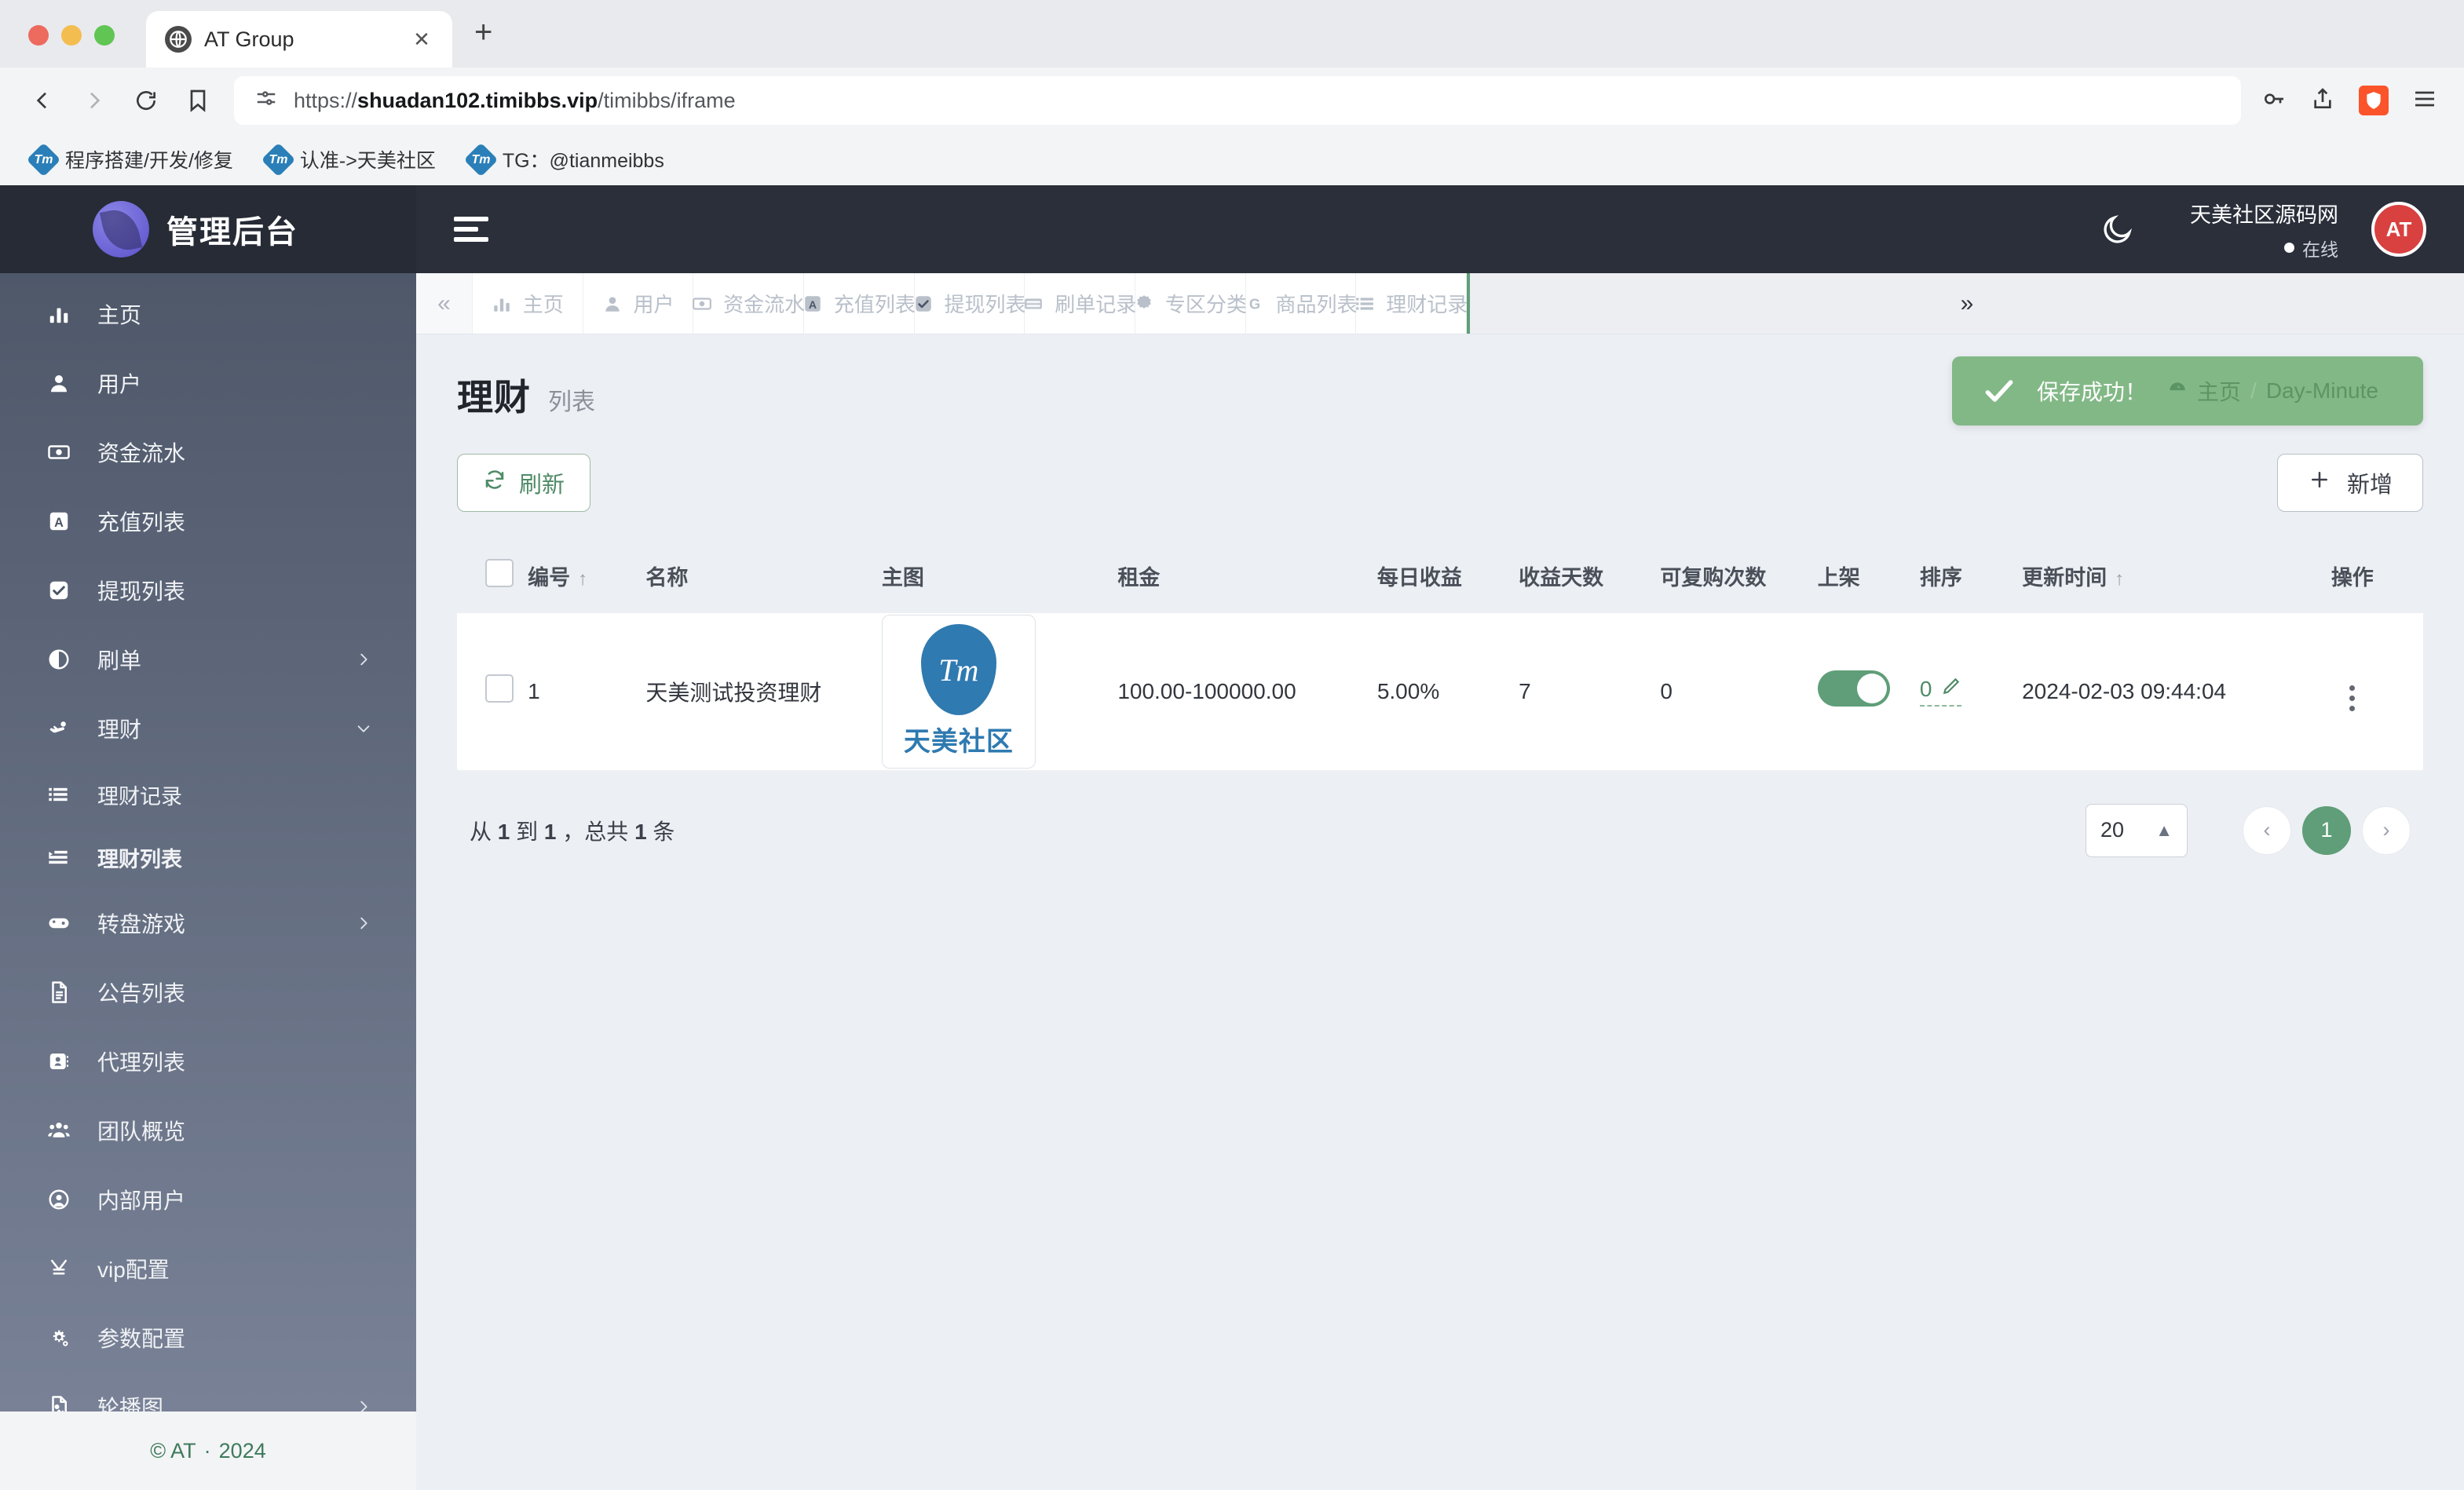 This screenshot has width=2464, height=1490. What do you see at coordinates (208, 383) in the screenshot?
I see `sidebar-item-1: 用户` at bounding box center [208, 383].